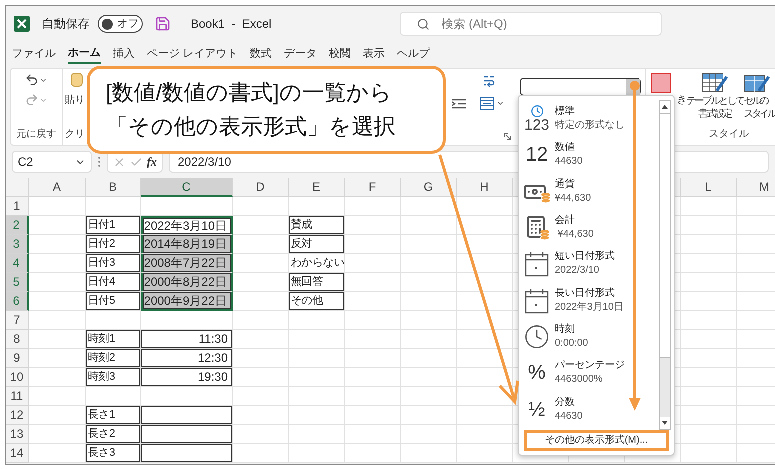 The width and height of the screenshot is (775, 469). I want to click on row-header: 13, so click(17, 434).